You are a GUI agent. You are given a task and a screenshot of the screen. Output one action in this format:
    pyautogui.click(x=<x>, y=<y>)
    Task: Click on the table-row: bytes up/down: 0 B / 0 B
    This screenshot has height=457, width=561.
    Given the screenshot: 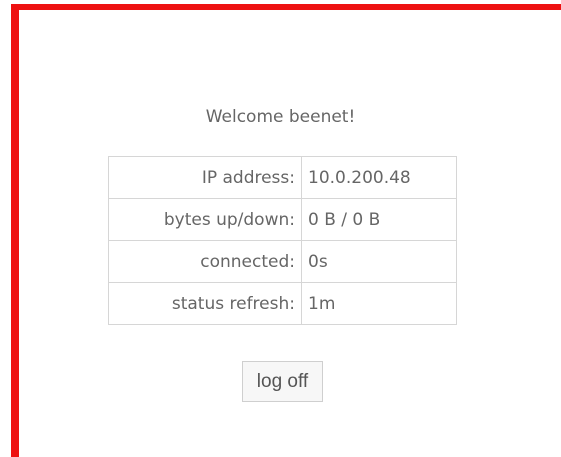 What is the action you would take?
    pyautogui.click(x=282, y=219)
    